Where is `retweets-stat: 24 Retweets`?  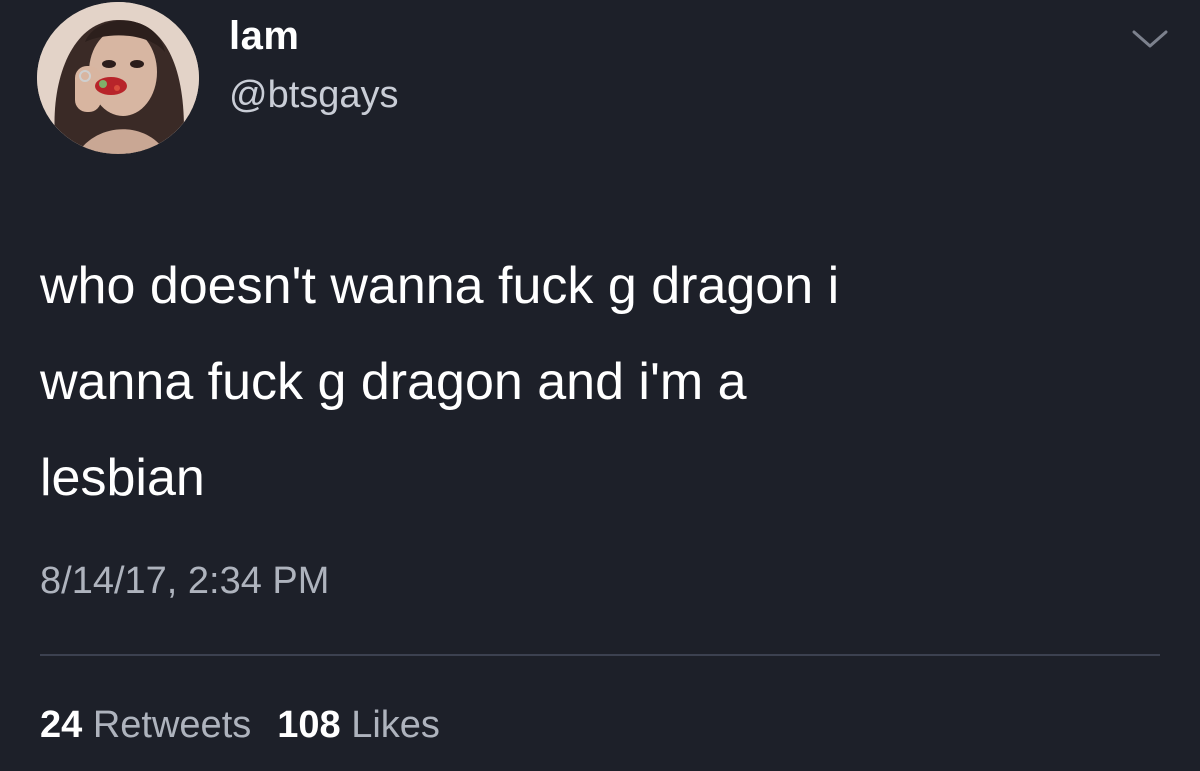
retweets-stat: 24 Retweets is located at coordinates (145, 725).